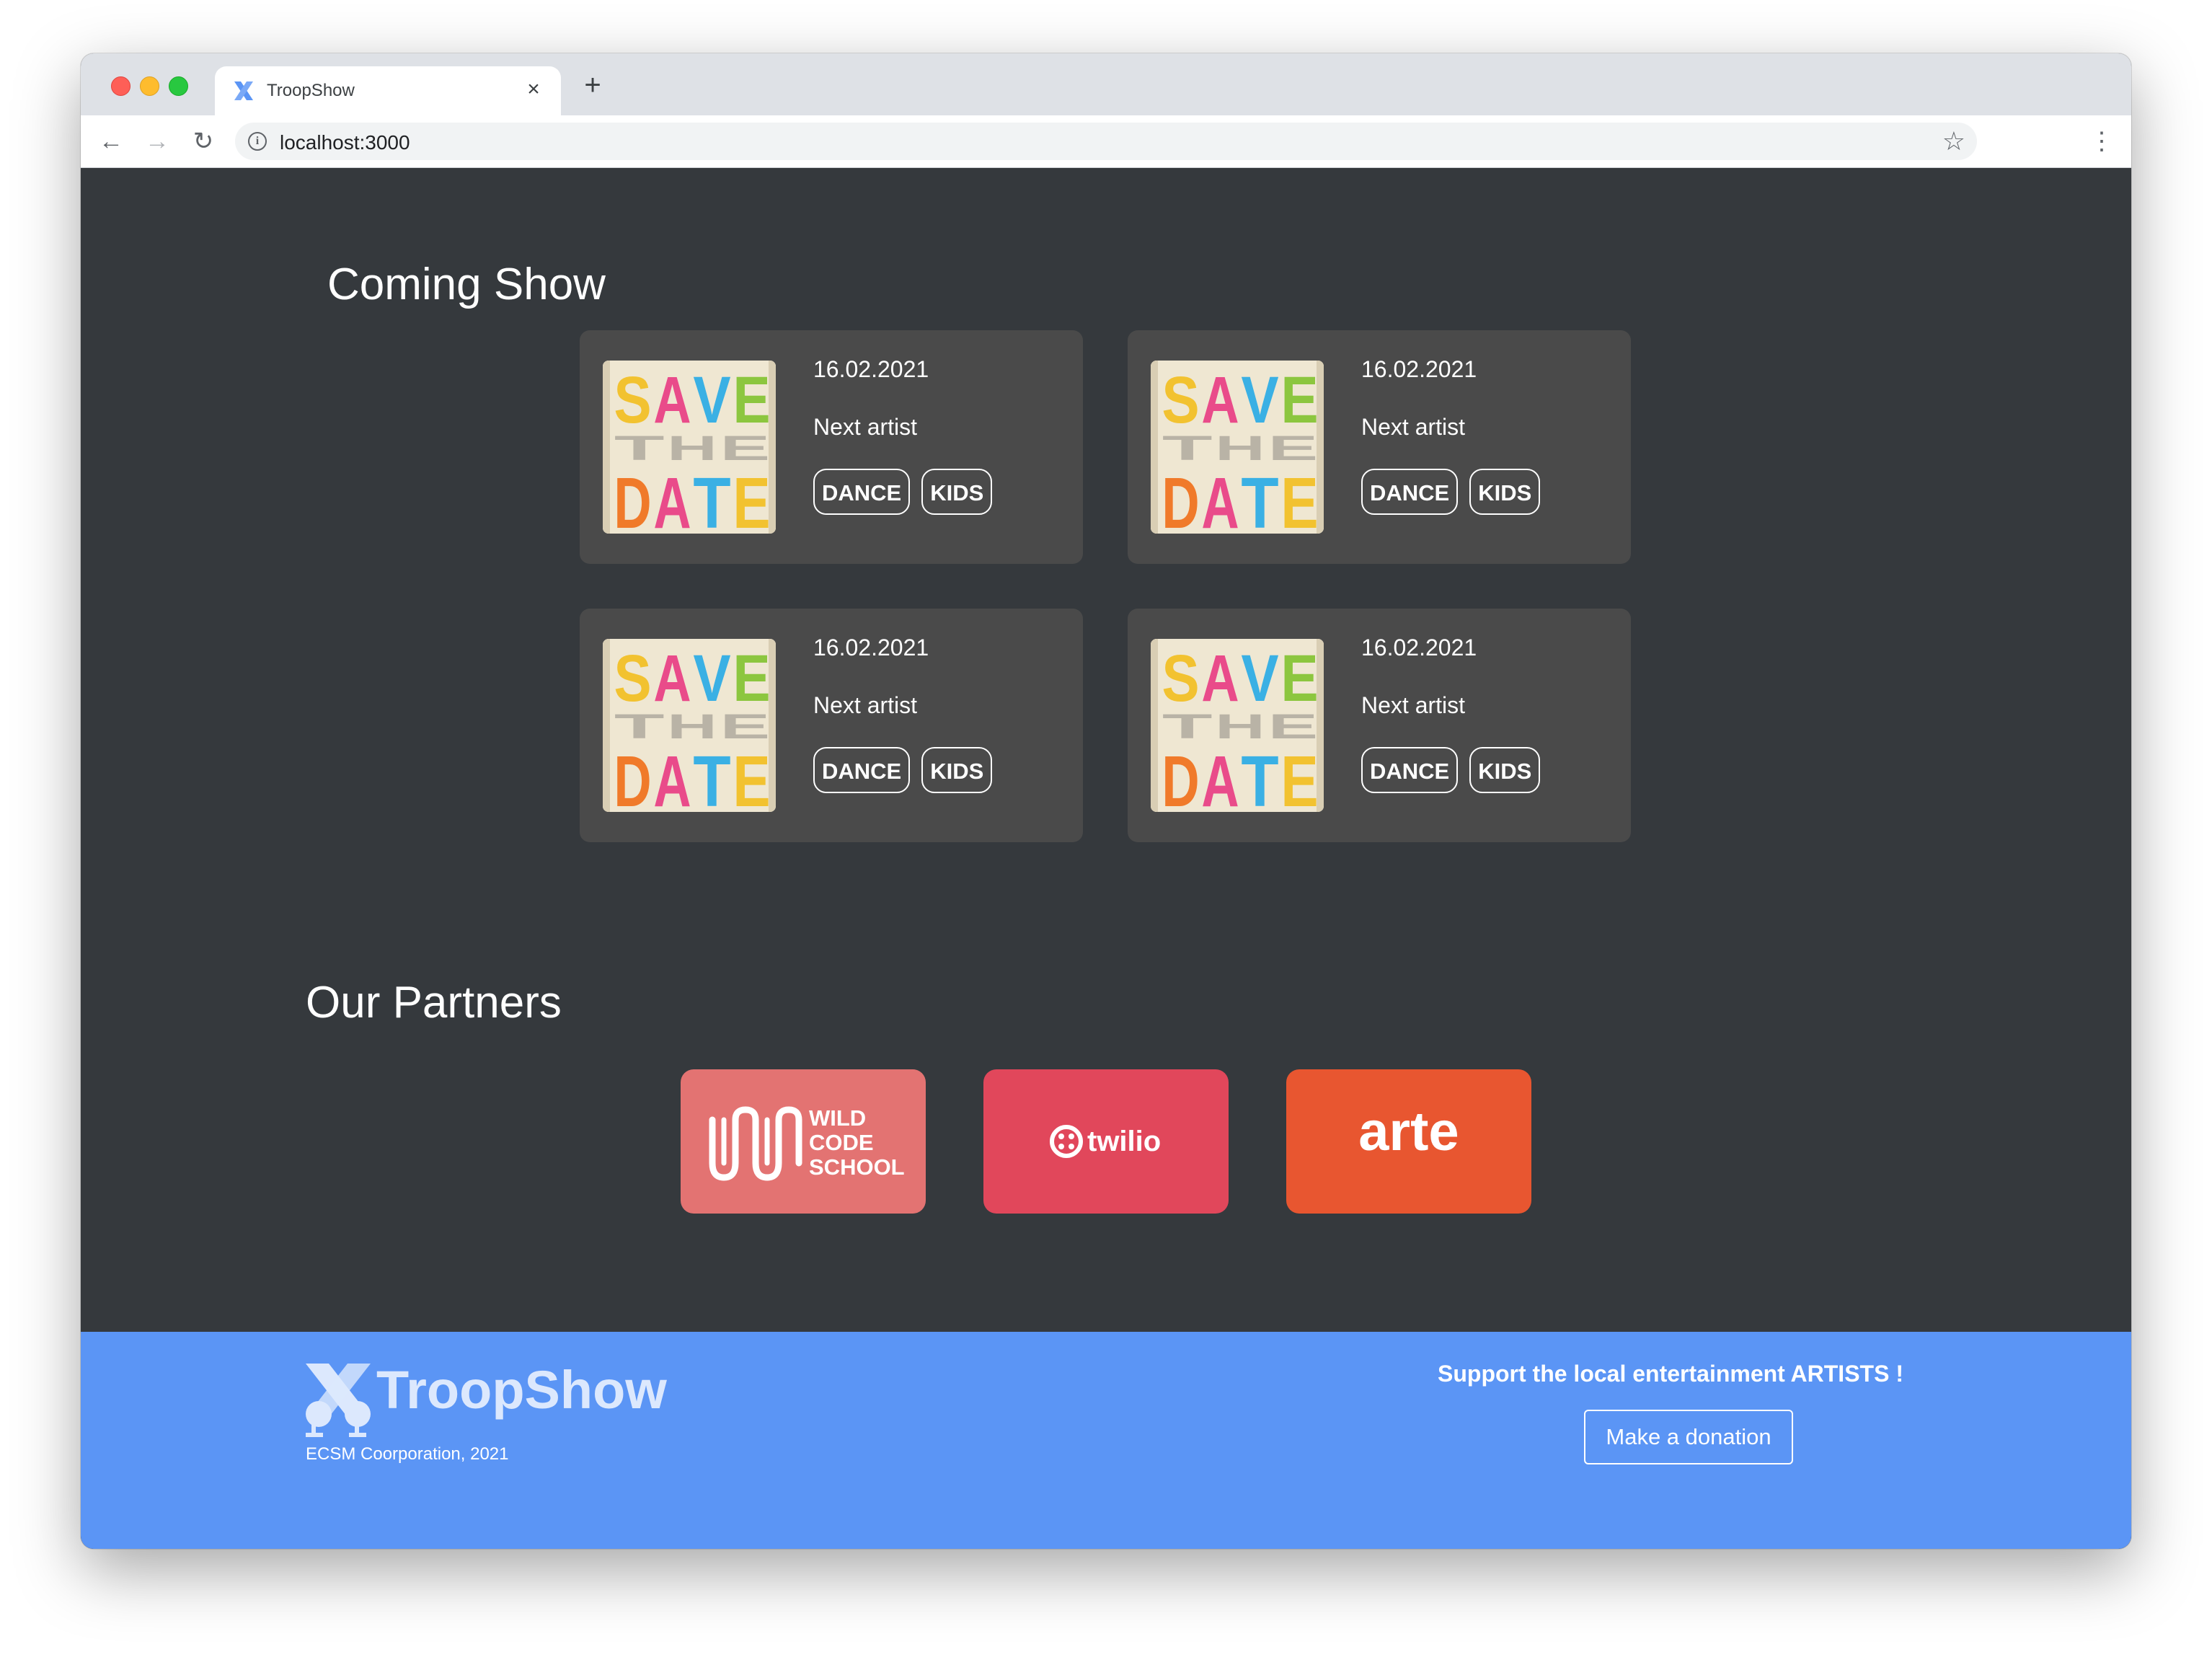 This screenshot has width=2212, height=1657. I want to click on forward-arrow-icon: →, so click(157, 141).